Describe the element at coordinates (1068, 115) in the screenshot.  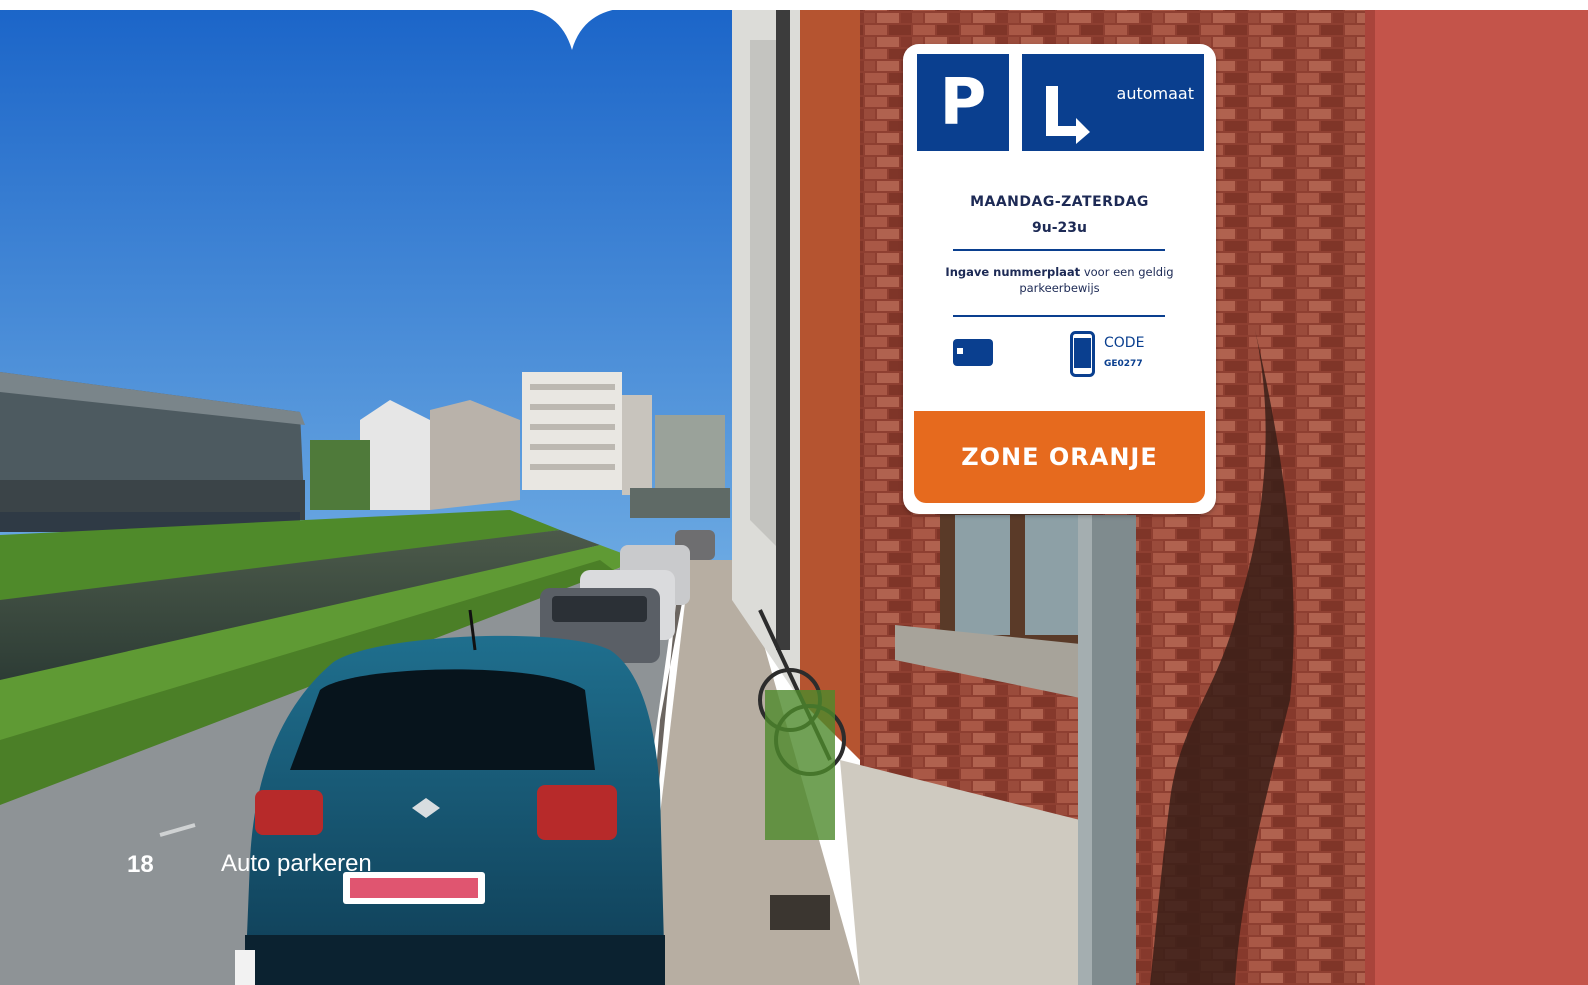
I see `turn-arrow-icon` at that location.